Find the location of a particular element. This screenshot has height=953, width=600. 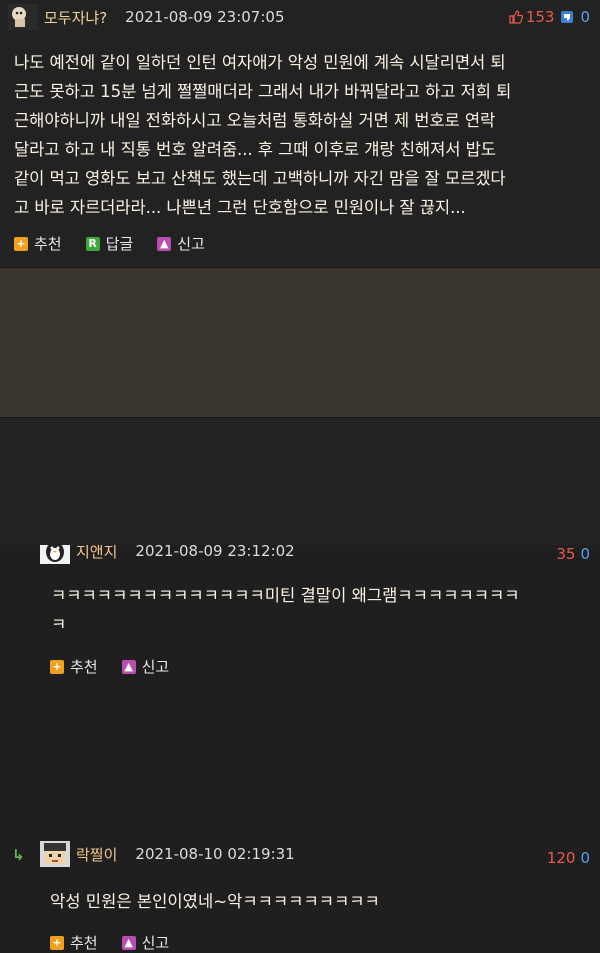

thumb-up-icon is located at coordinates (516, 17).